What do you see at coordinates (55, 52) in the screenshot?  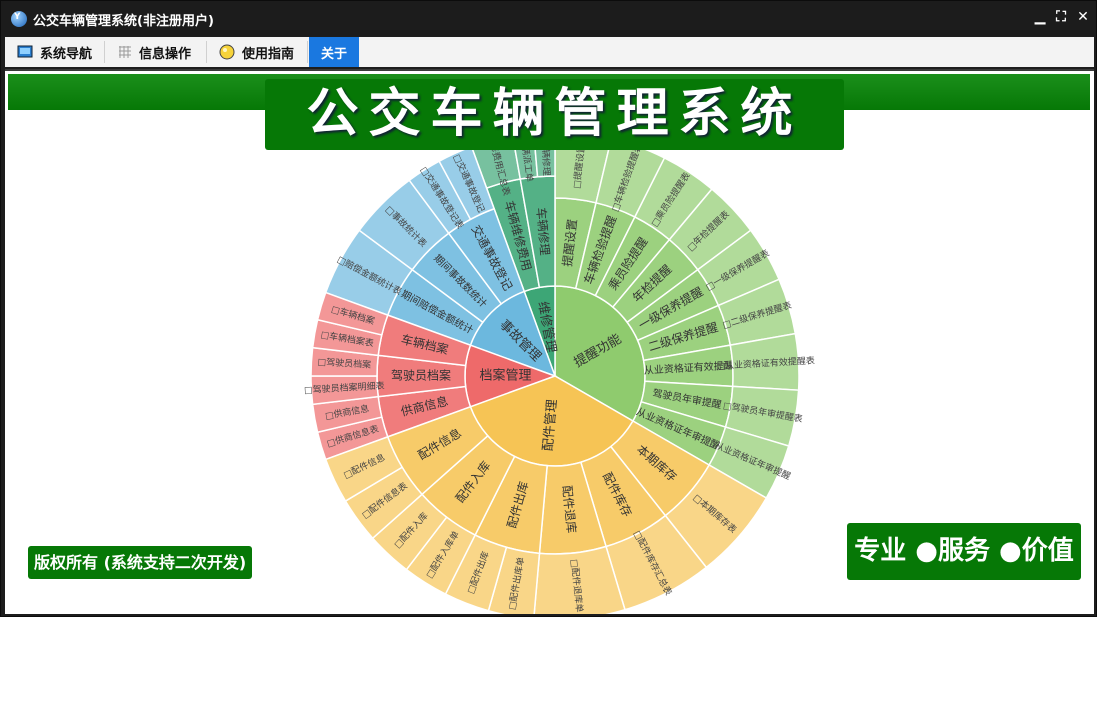 I see `tab-system-navigation: 系统导航` at bounding box center [55, 52].